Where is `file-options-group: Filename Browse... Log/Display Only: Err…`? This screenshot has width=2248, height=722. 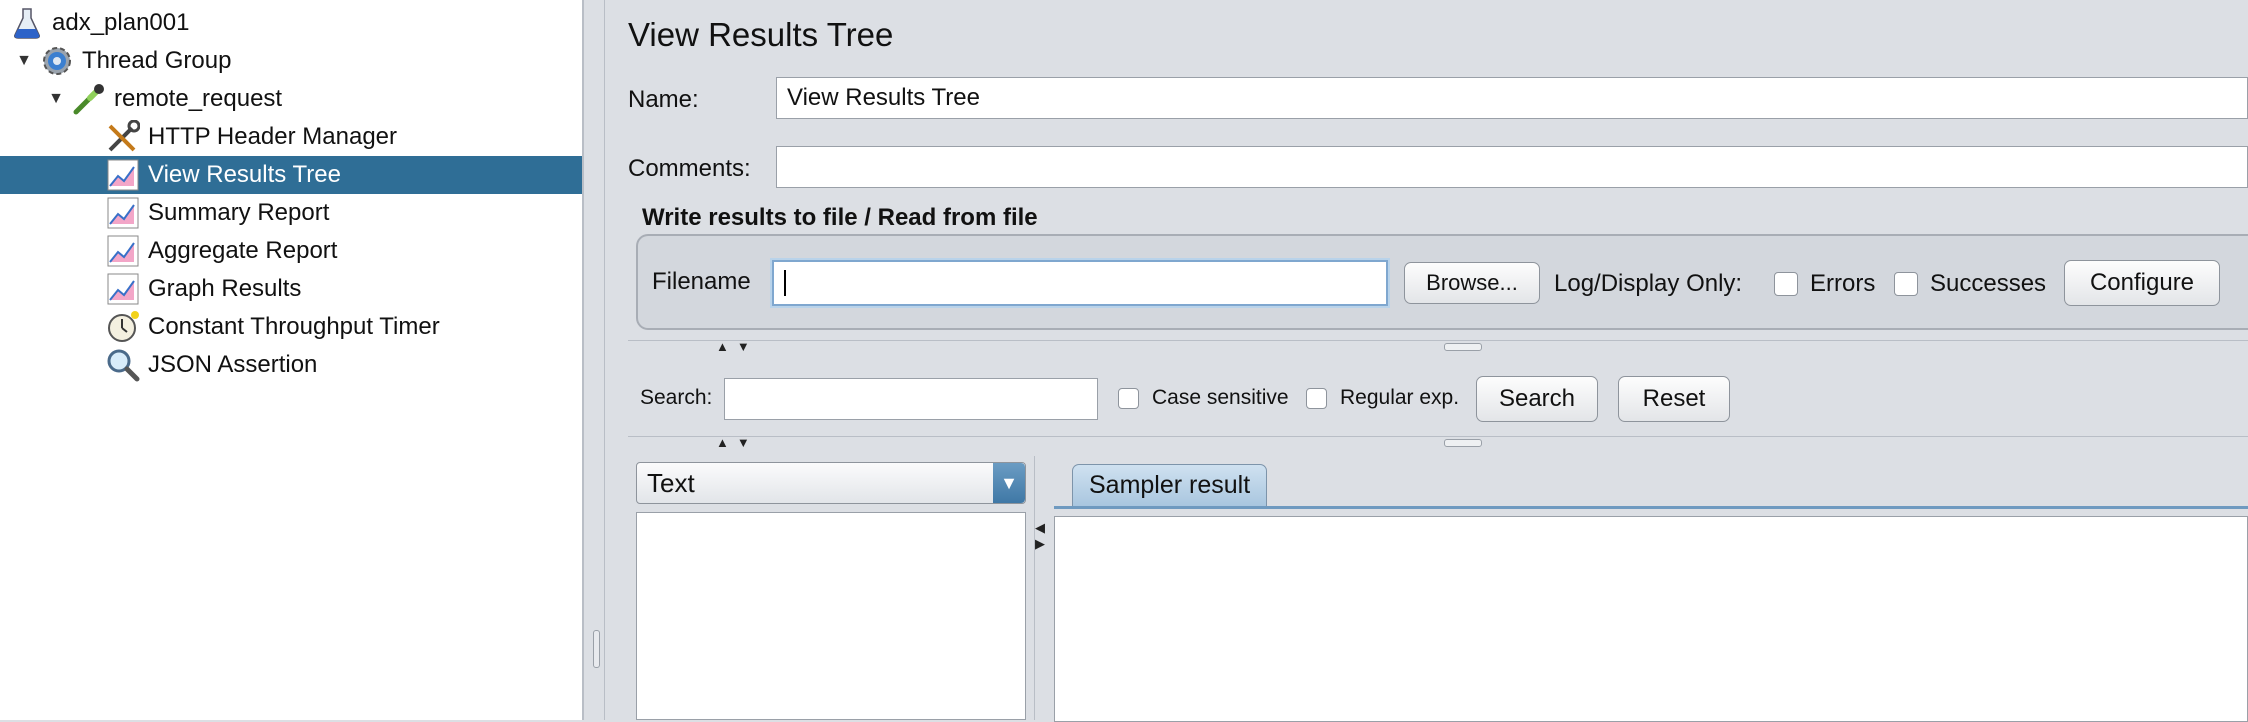
file-options-group: Filename Browse... Log/Display Only: Err… is located at coordinates (1442, 282).